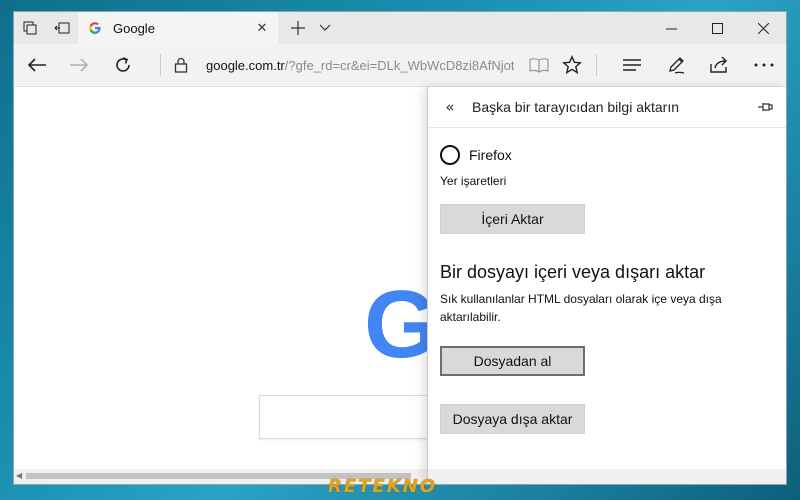 This screenshot has width=800, height=500. Describe the element at coordinates (632, 65) in the screenshot. I see `hub-icon` at that location.